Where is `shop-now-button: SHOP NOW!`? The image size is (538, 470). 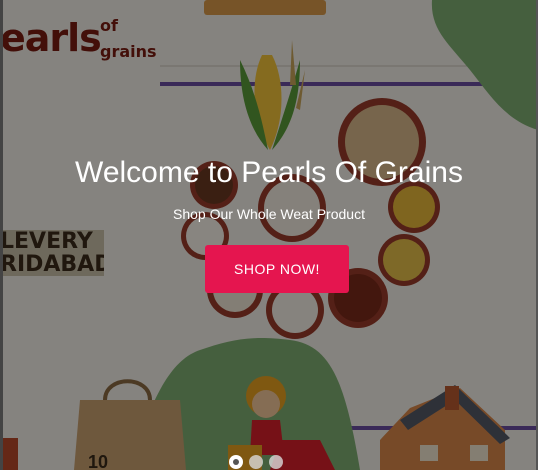 shop-now-button: SHOP NOW! is located at coordinates (277, 269).